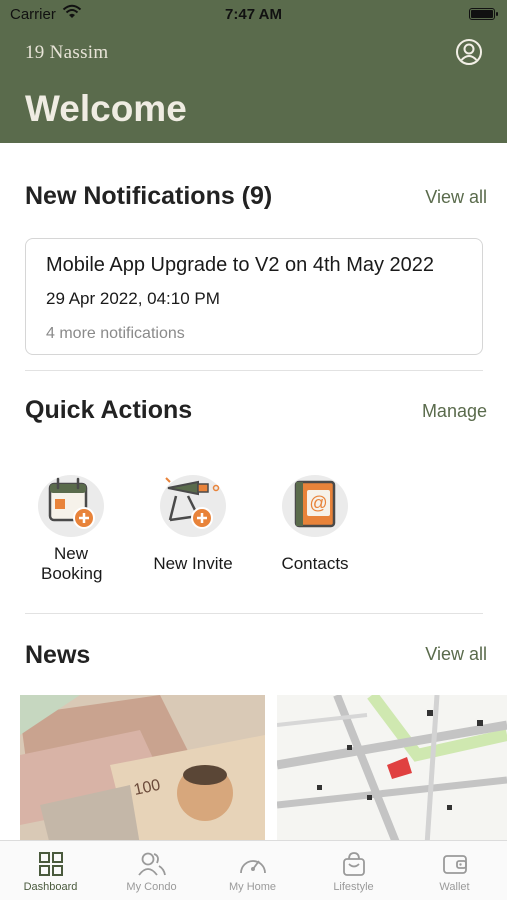 The width and height of the screenshot is (507, 900). Describe the element at coordinates (483, 14) in the screenshot. I see `battery-icon` at that location.